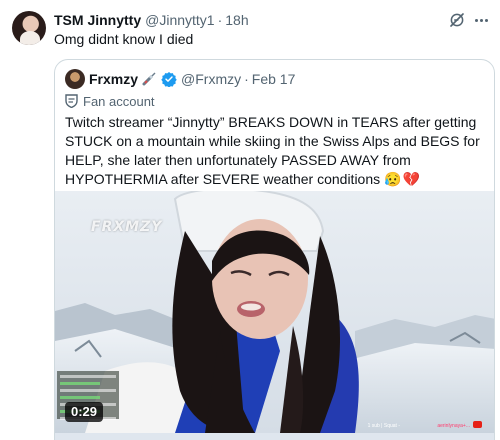  I want to click on fan-account-label: Fan account, so click(110, 101).